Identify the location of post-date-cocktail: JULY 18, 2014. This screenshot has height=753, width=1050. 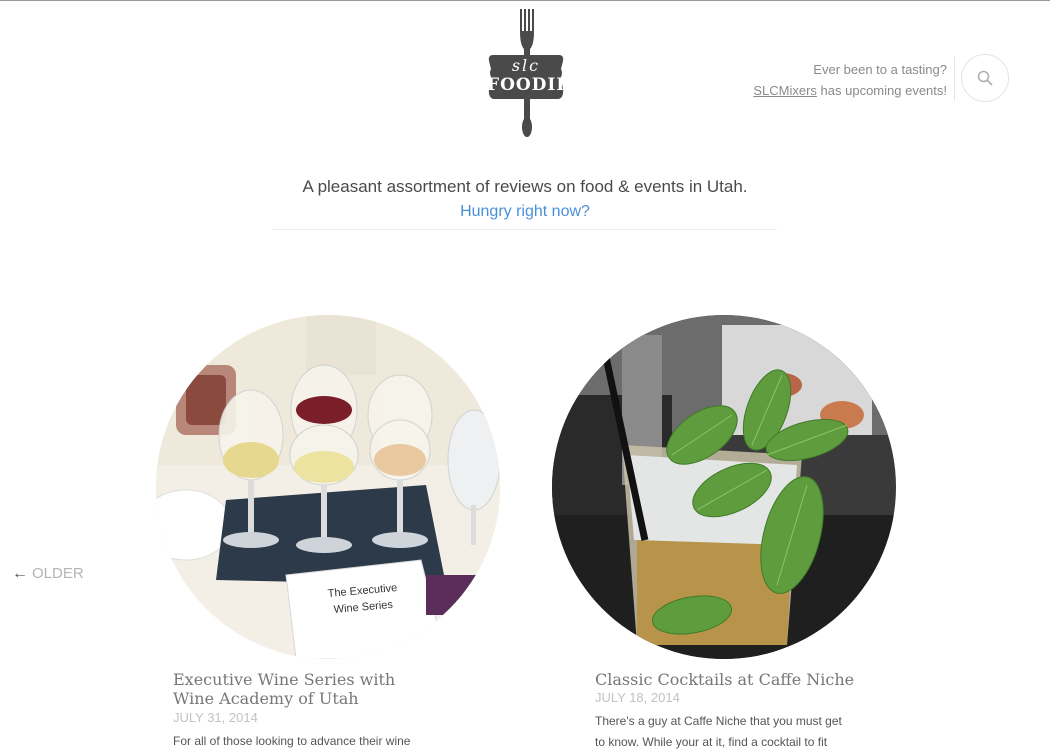
(637, 697).